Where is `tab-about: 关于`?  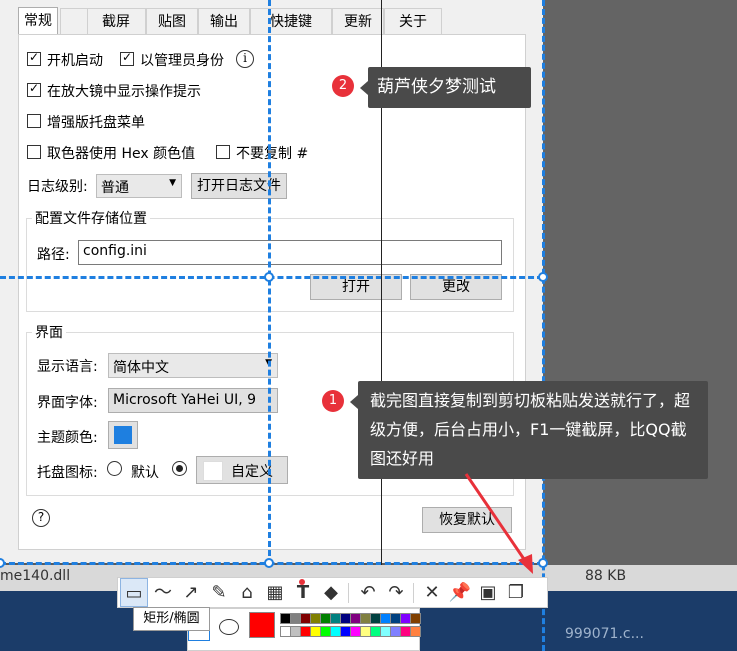 tab-about: 关于 is located at coordinates (413, 21).